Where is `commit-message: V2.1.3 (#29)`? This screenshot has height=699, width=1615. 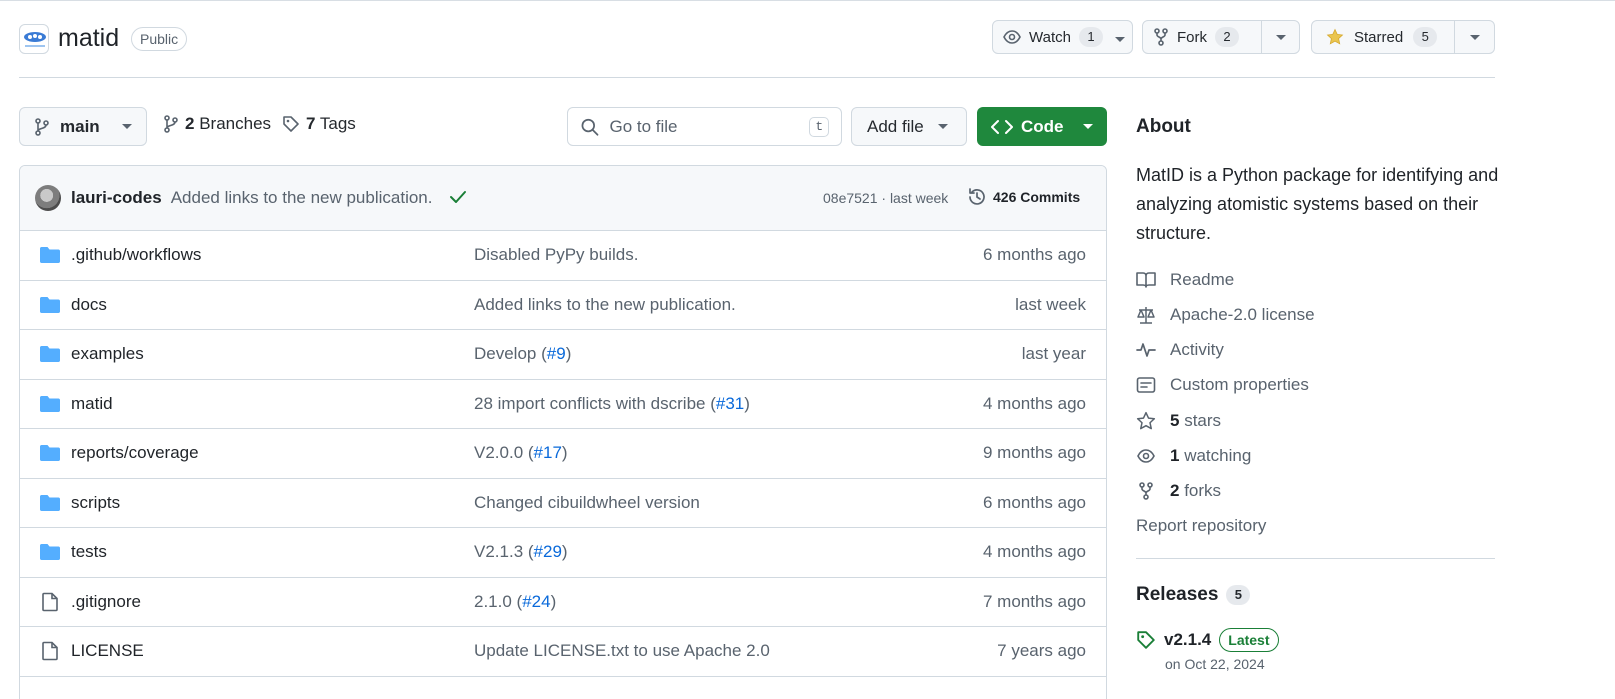 commit-message: V2.1.3 (#29) is located at coordinates (521, 552).